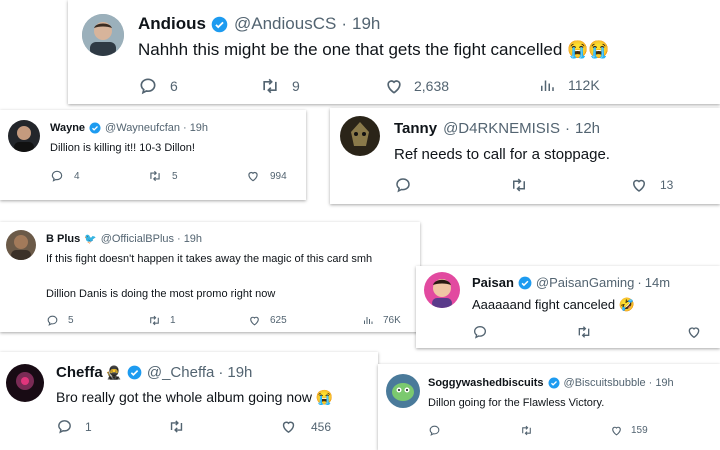 The width and height of the screenshot is (720, 450). I want to click on views-button: 76K, so click(381, 320).